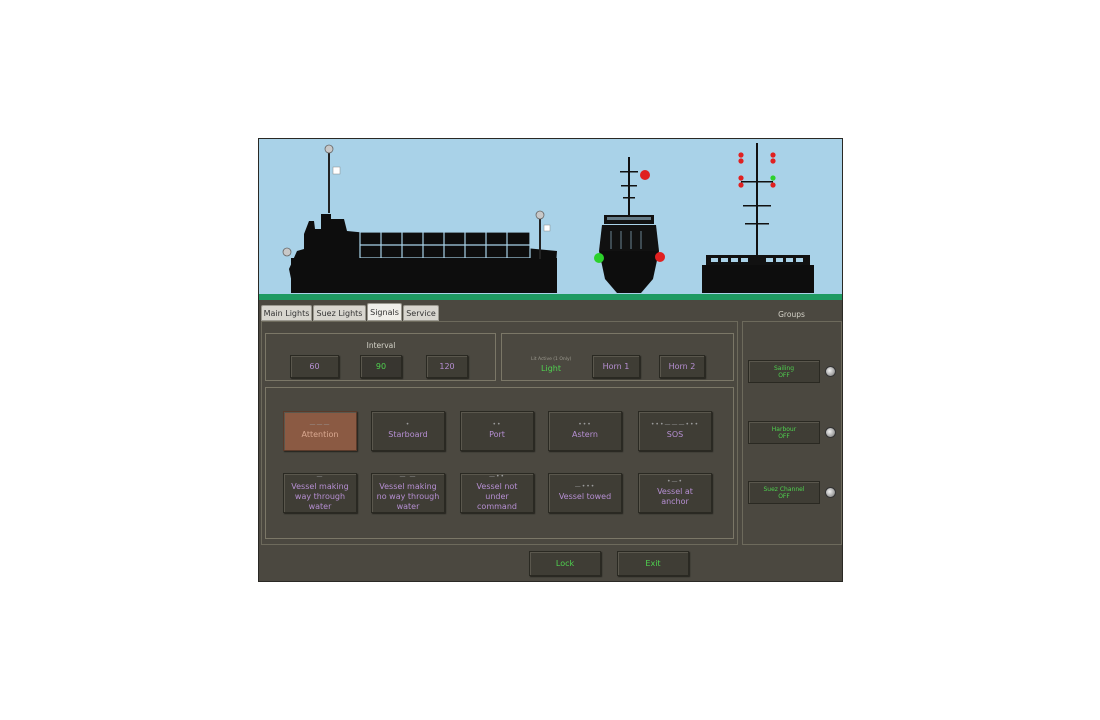 This screenshot has width=1100, height=720. I want to click on signal-label: Starboard, so click(408, 434).